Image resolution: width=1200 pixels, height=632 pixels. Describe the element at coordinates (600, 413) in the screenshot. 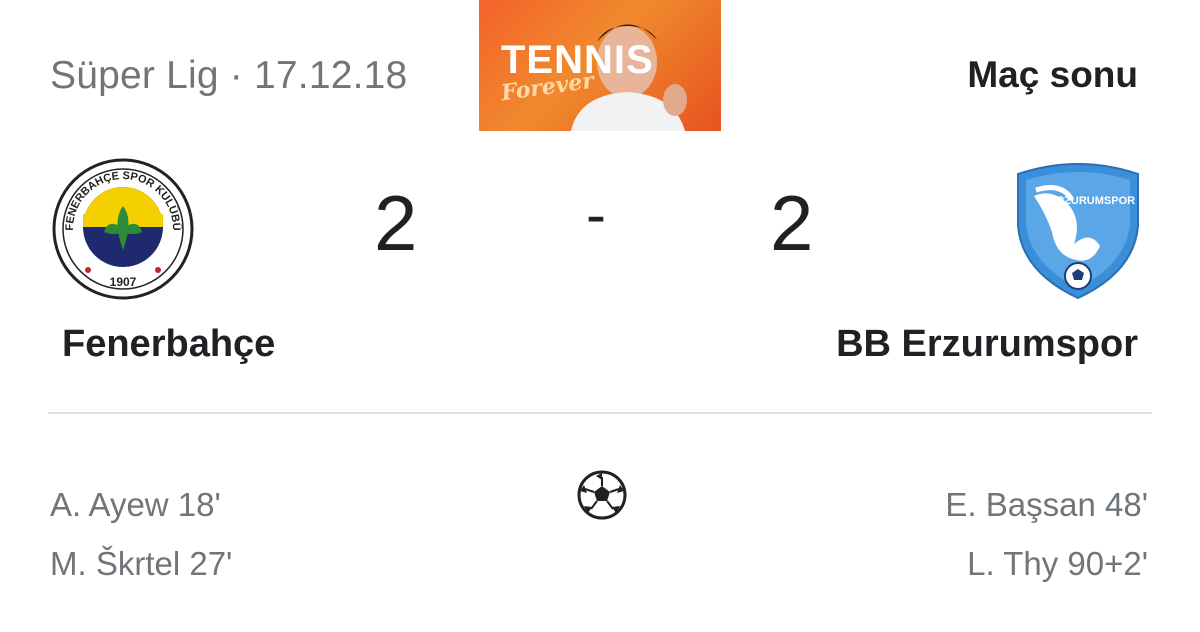

I see `section-divider` at that location.